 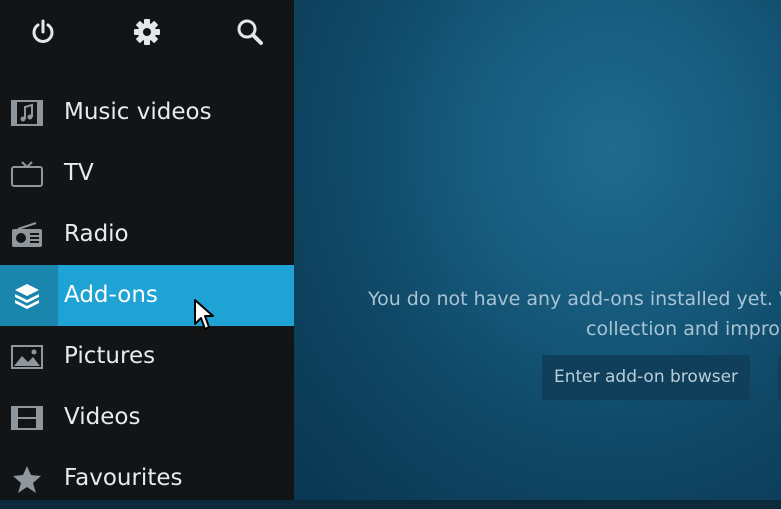 I want to click on tv-icon, so click(x=27, y=174).